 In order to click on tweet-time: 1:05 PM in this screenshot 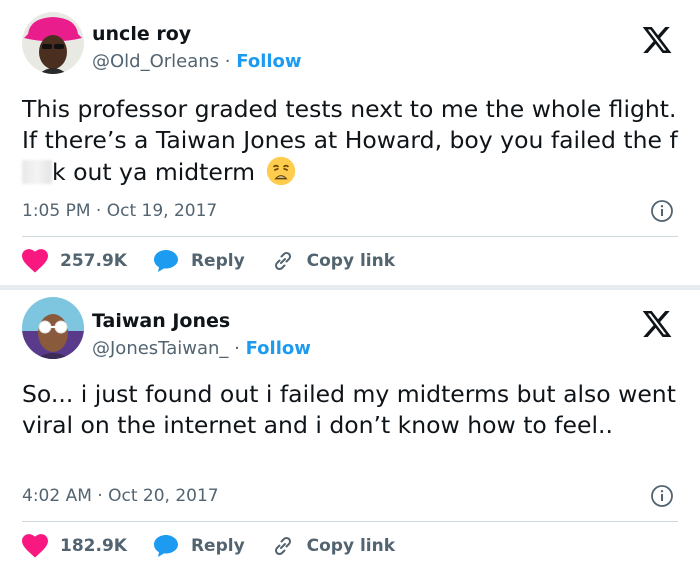, I will do `click(56, 211)`.